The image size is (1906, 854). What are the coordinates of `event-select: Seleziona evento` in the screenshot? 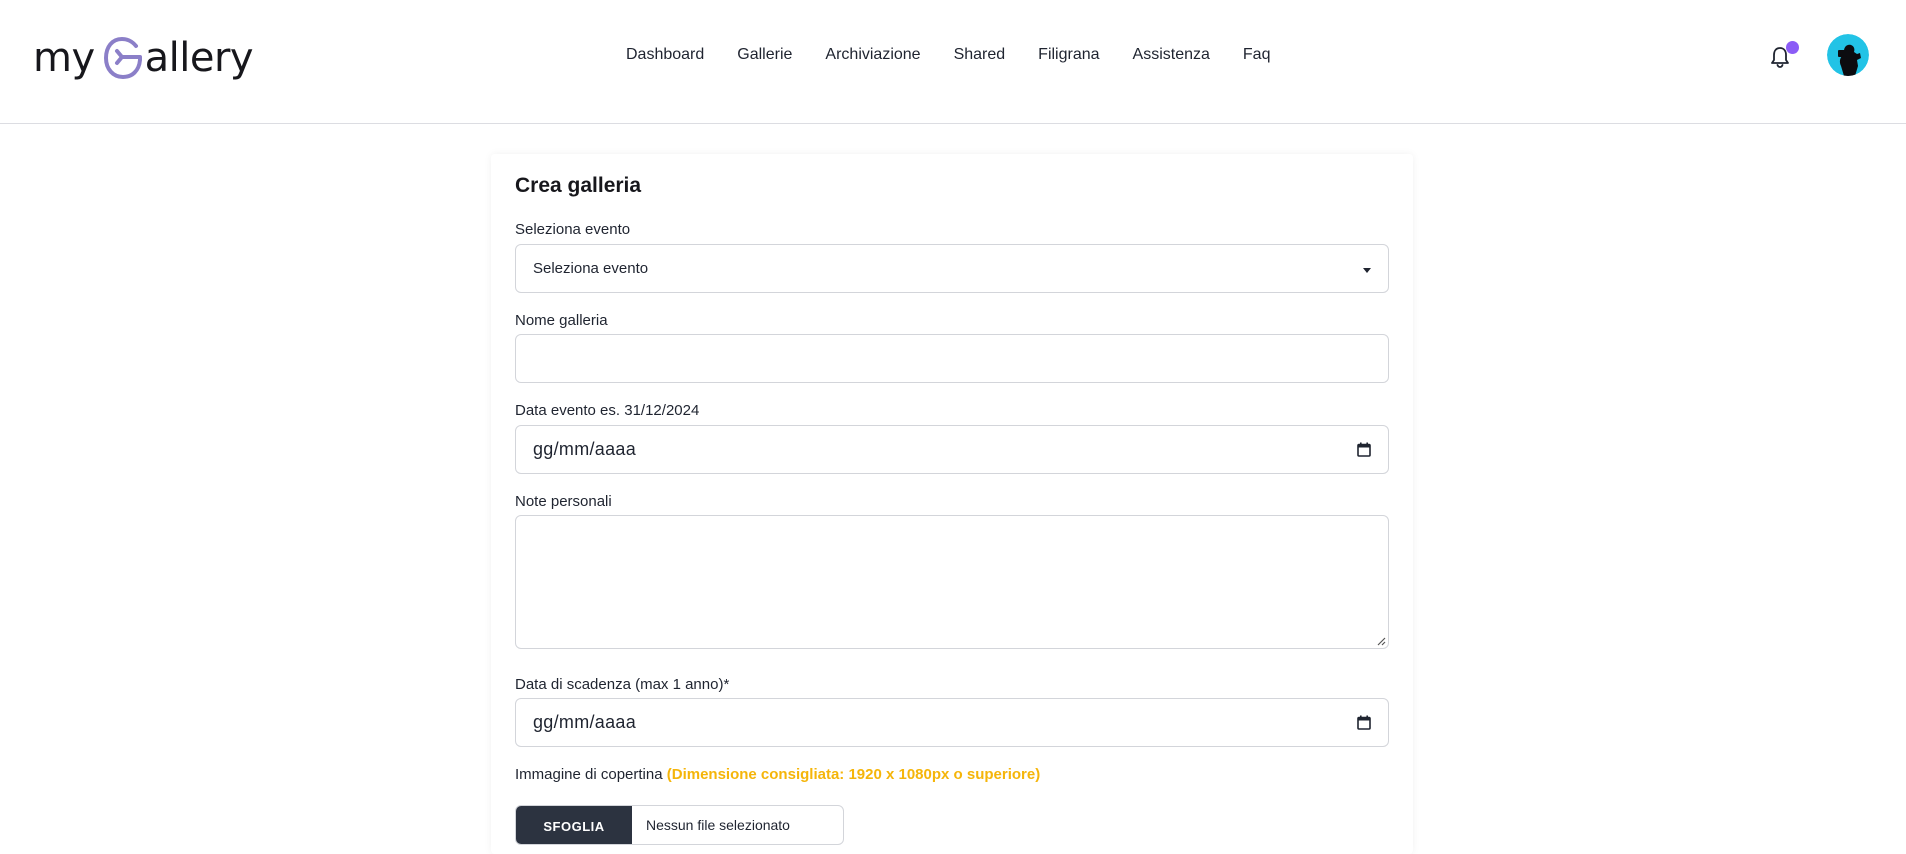 It's located at (952, 268).